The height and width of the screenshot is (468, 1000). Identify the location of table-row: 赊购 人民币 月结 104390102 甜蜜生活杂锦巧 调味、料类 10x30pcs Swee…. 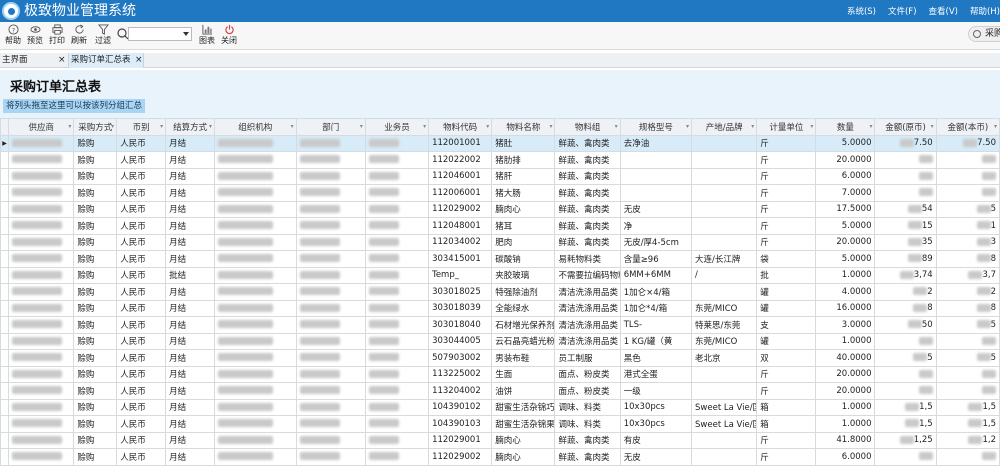
(500, 407).